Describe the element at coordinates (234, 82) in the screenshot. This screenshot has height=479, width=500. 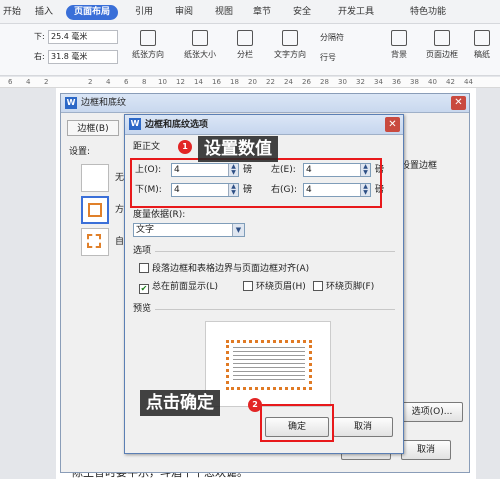
I see `ruler-number: 18` at that location.